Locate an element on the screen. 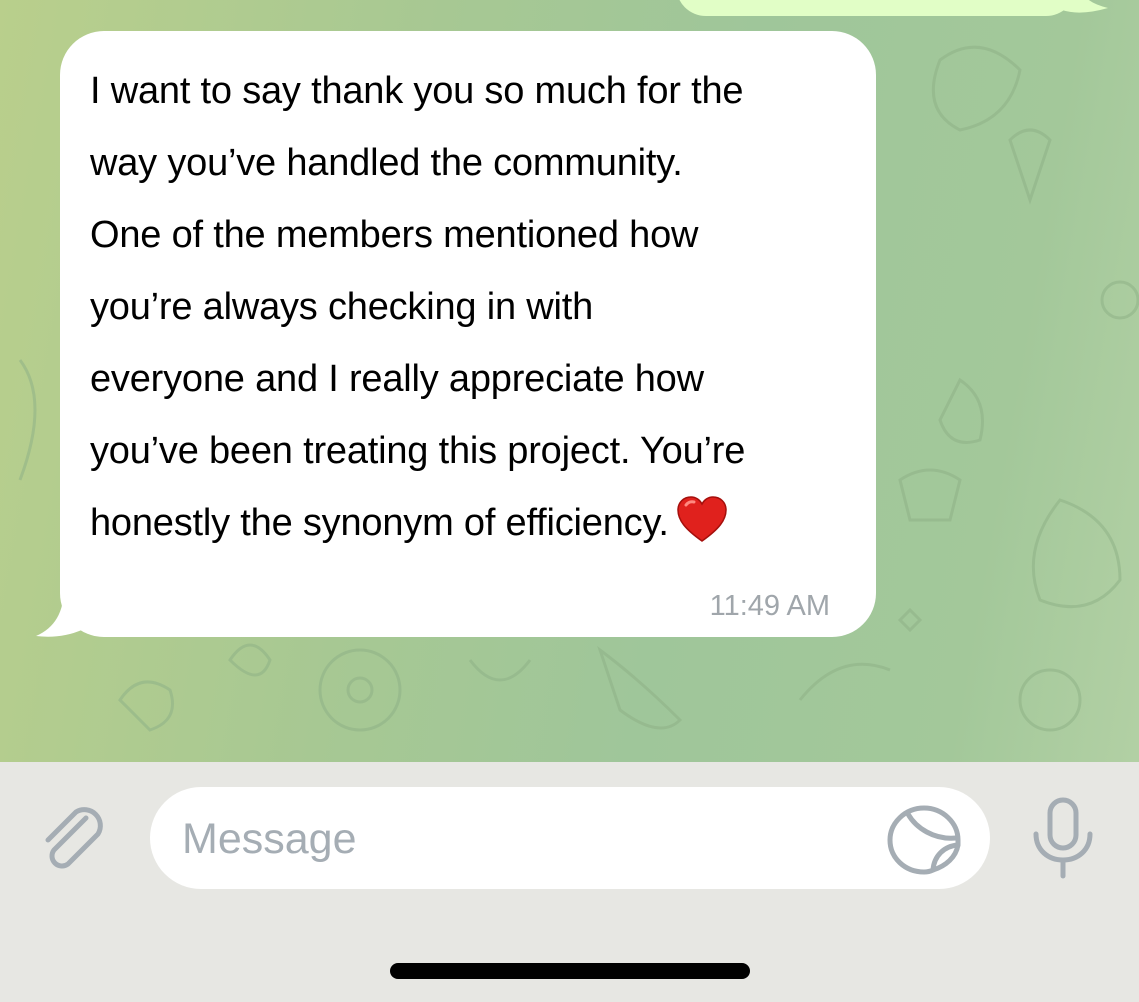 The width and height of the screenshot is (1139, 1002). message-input is located at coordinates (532, 839).